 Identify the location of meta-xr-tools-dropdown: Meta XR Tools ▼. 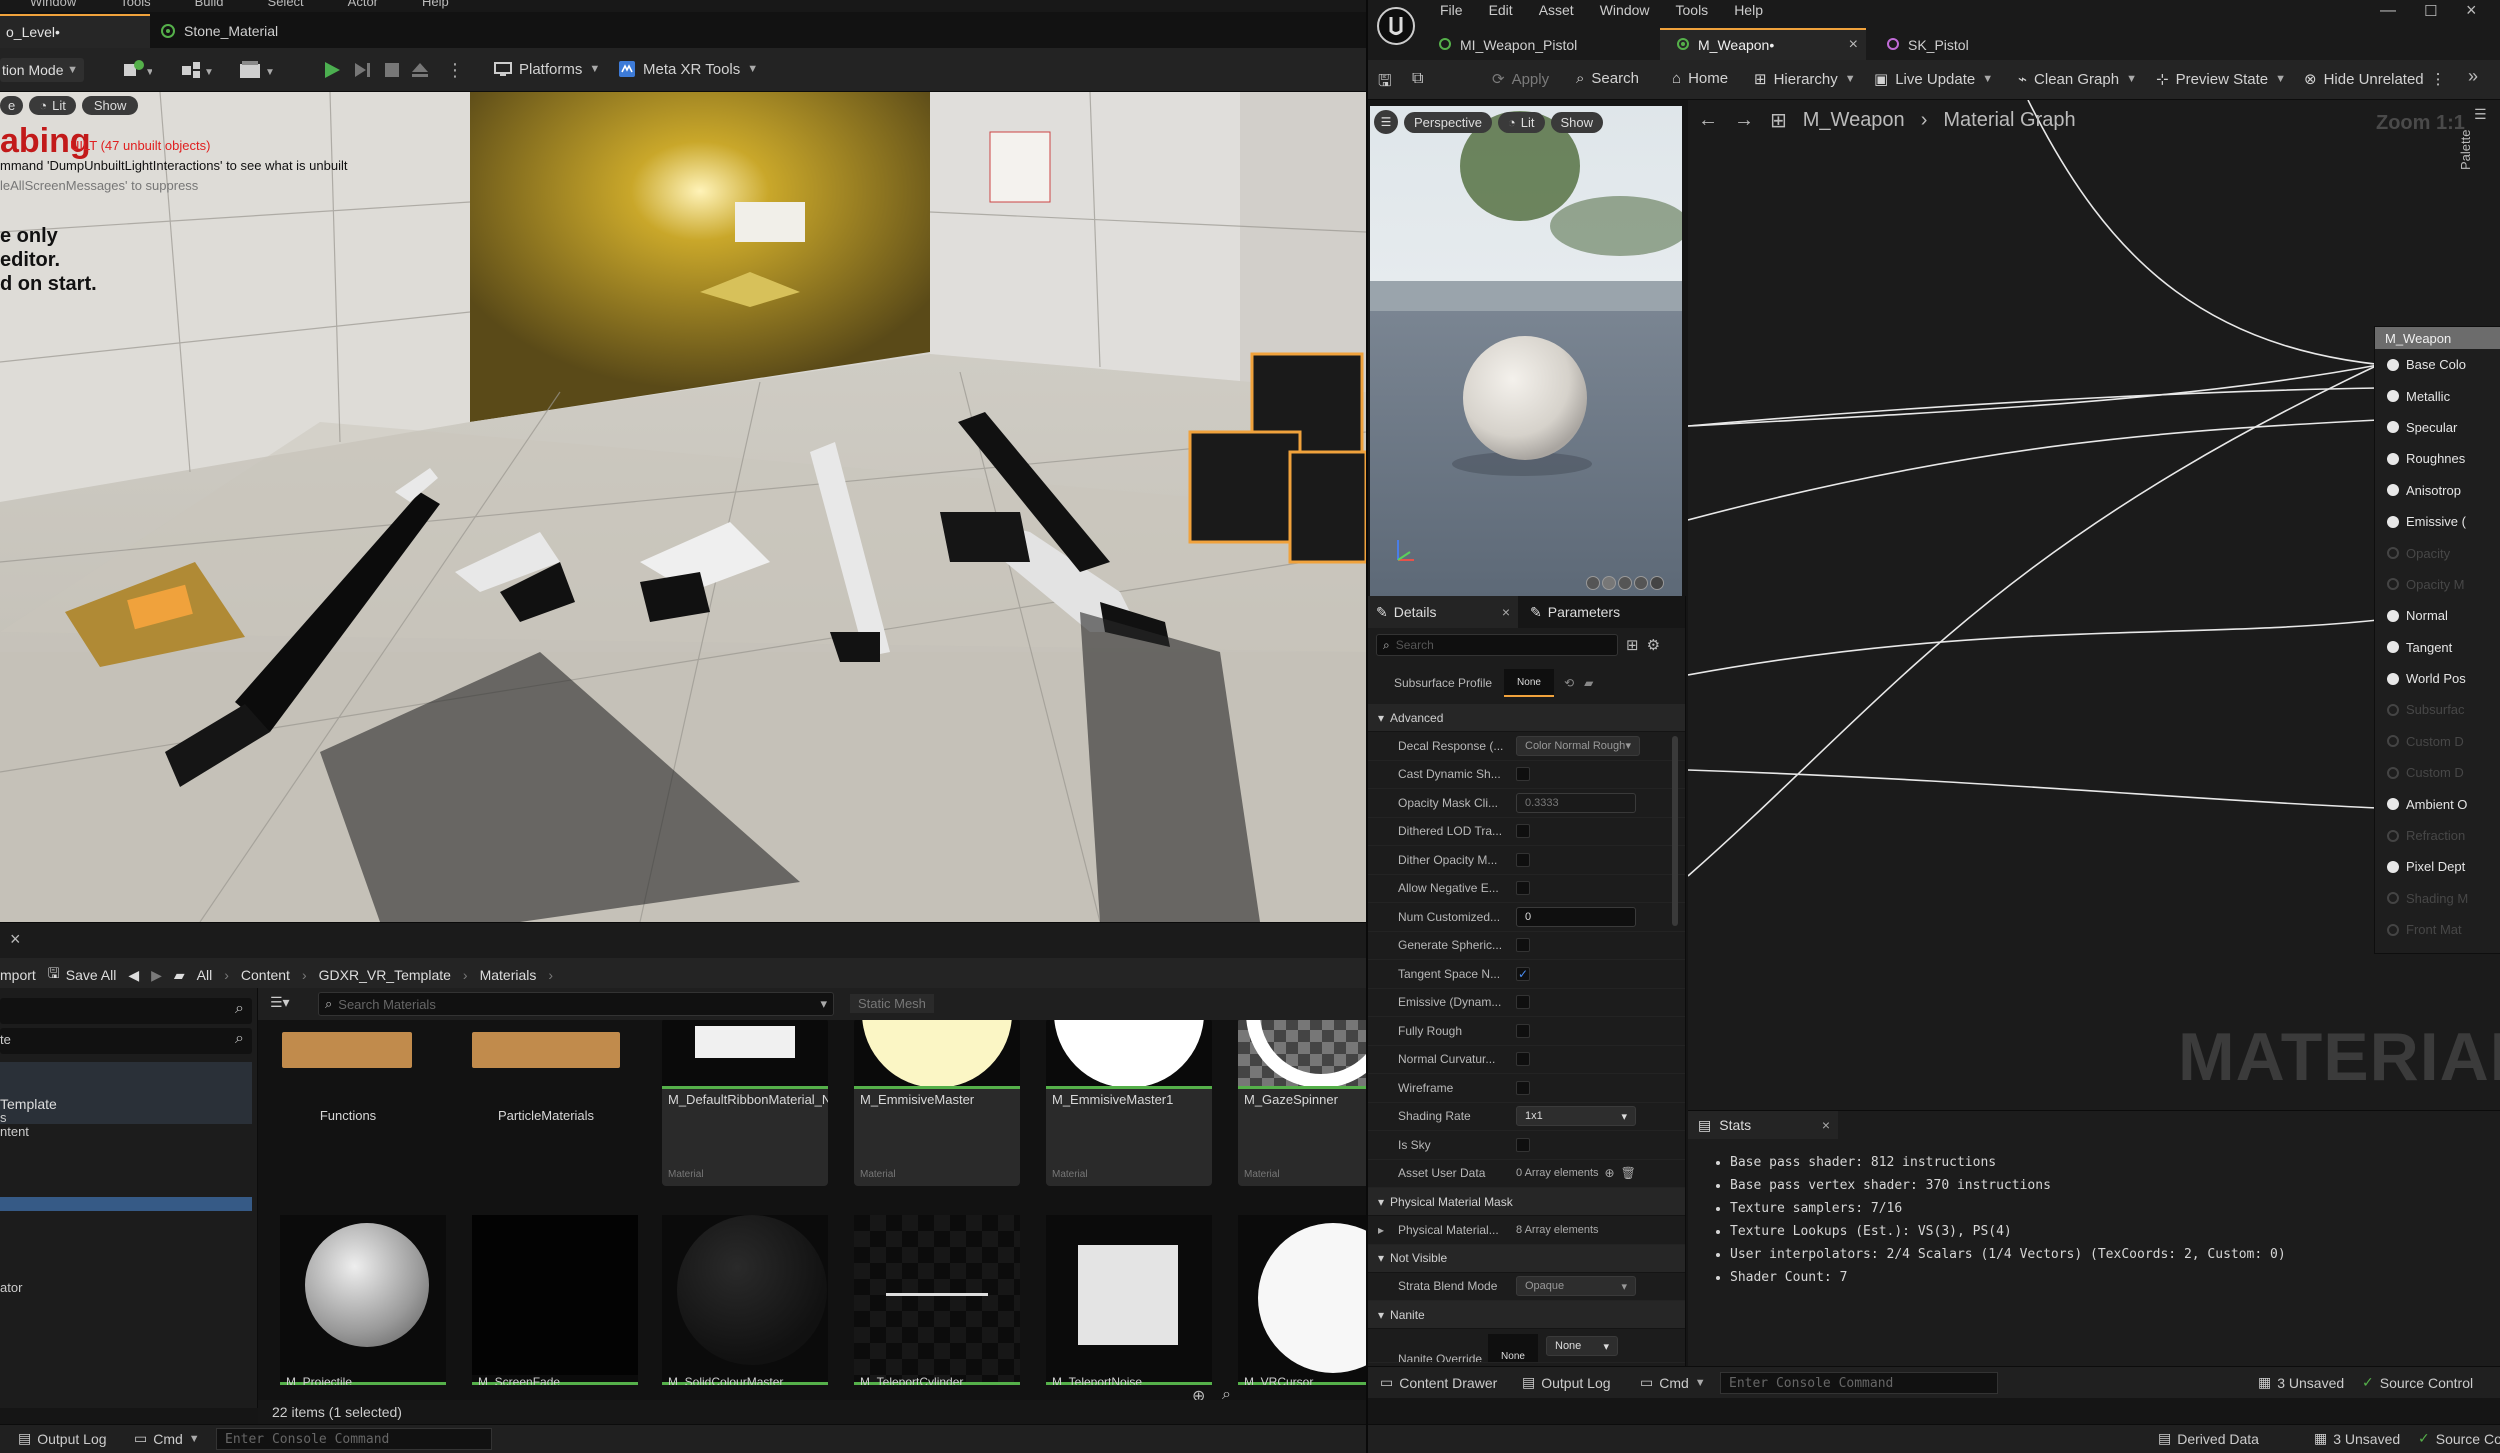
(688, 69).